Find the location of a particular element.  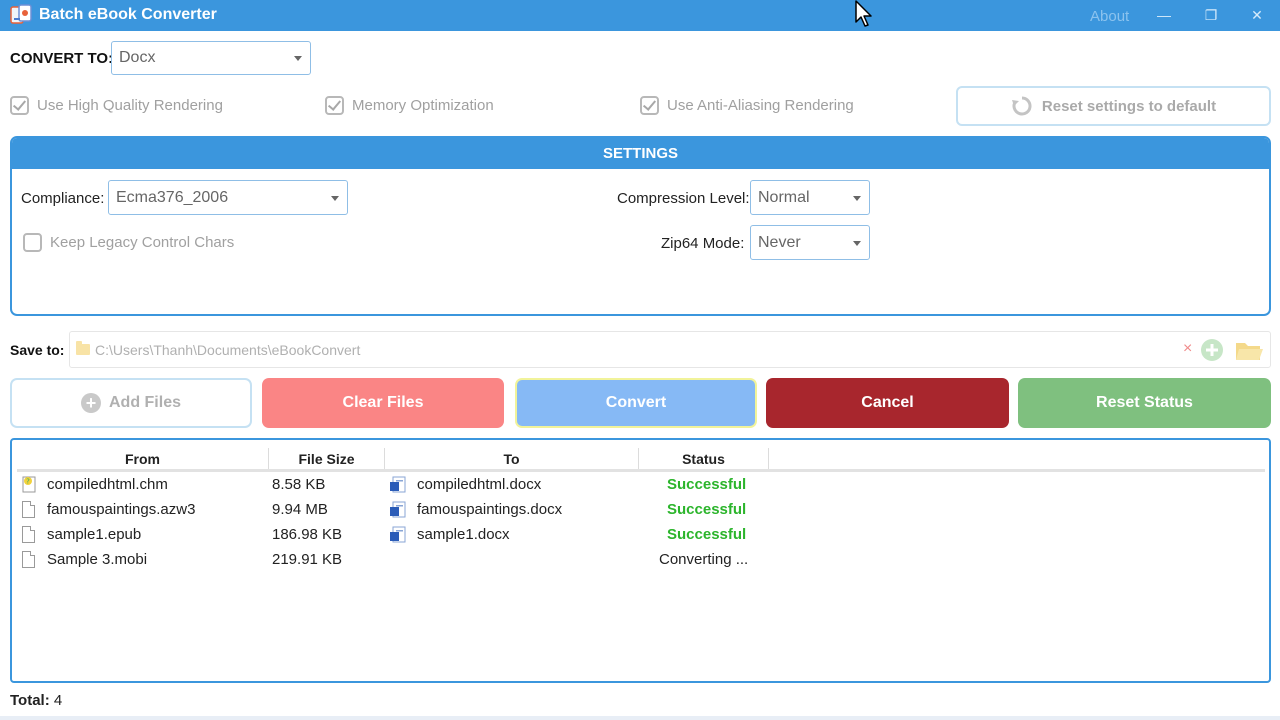

convert-to-select: Docx is located at coordinates (211, 58).